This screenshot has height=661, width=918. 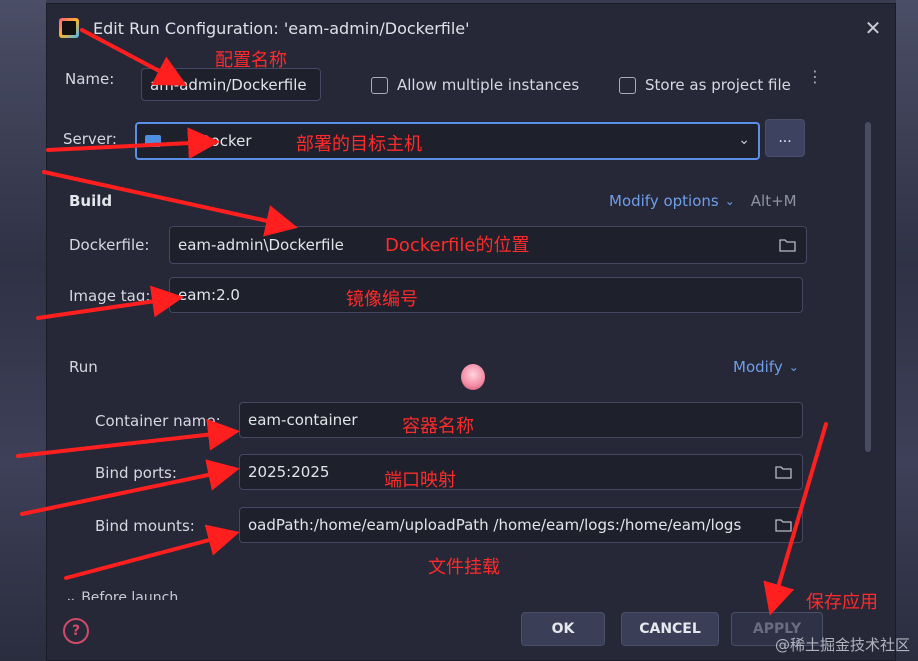 What do you see at coordinates (521, 420) in the screenshot?
I see `container-name-input: eam-container` at bounding box center [521, 420].